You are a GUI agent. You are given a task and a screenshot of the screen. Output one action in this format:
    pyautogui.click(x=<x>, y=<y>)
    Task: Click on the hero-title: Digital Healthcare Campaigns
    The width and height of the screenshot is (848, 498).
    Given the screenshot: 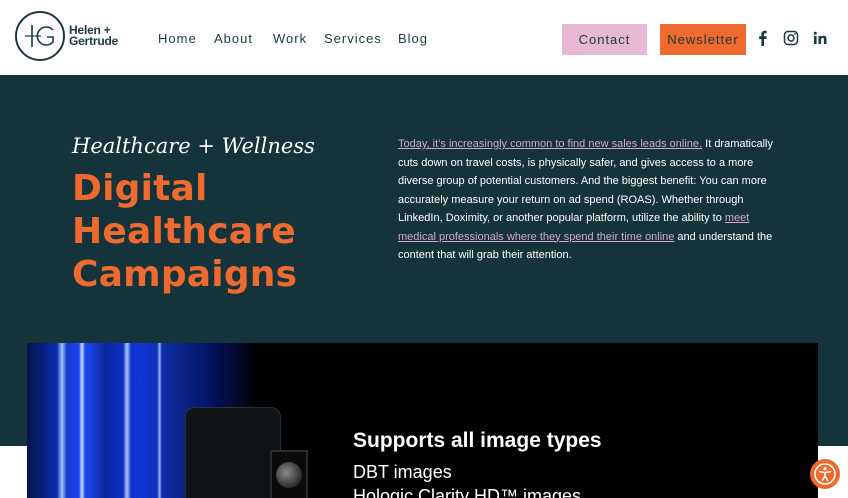 What is the action you would take?
    pyautogui.click(x=184, y=231)
    